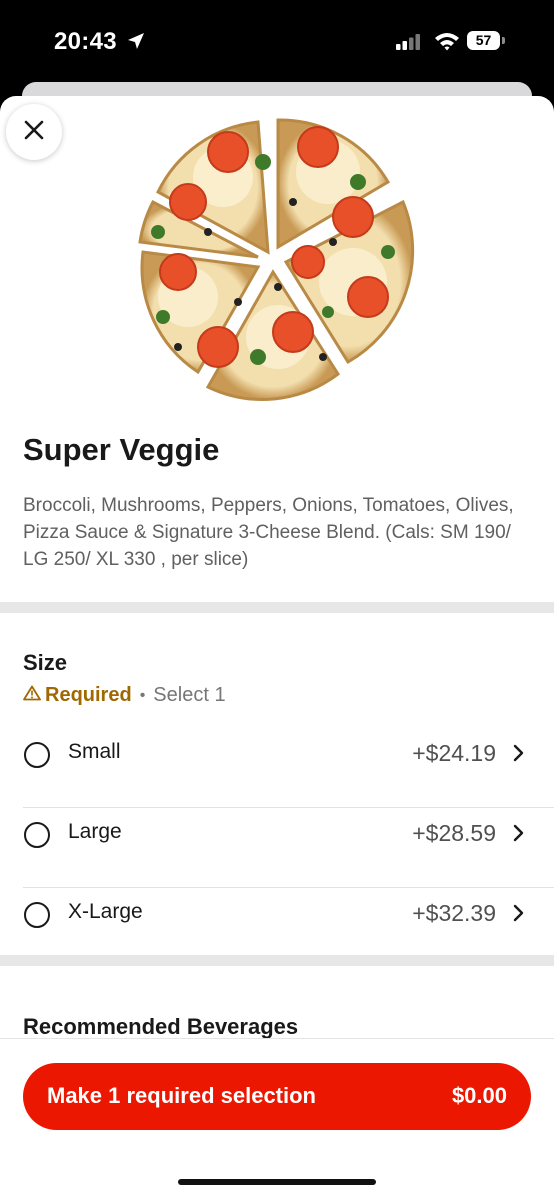 The height and width of the screenshot is (1200, 554). I want to click on wifi-icon, so click(447, 43).